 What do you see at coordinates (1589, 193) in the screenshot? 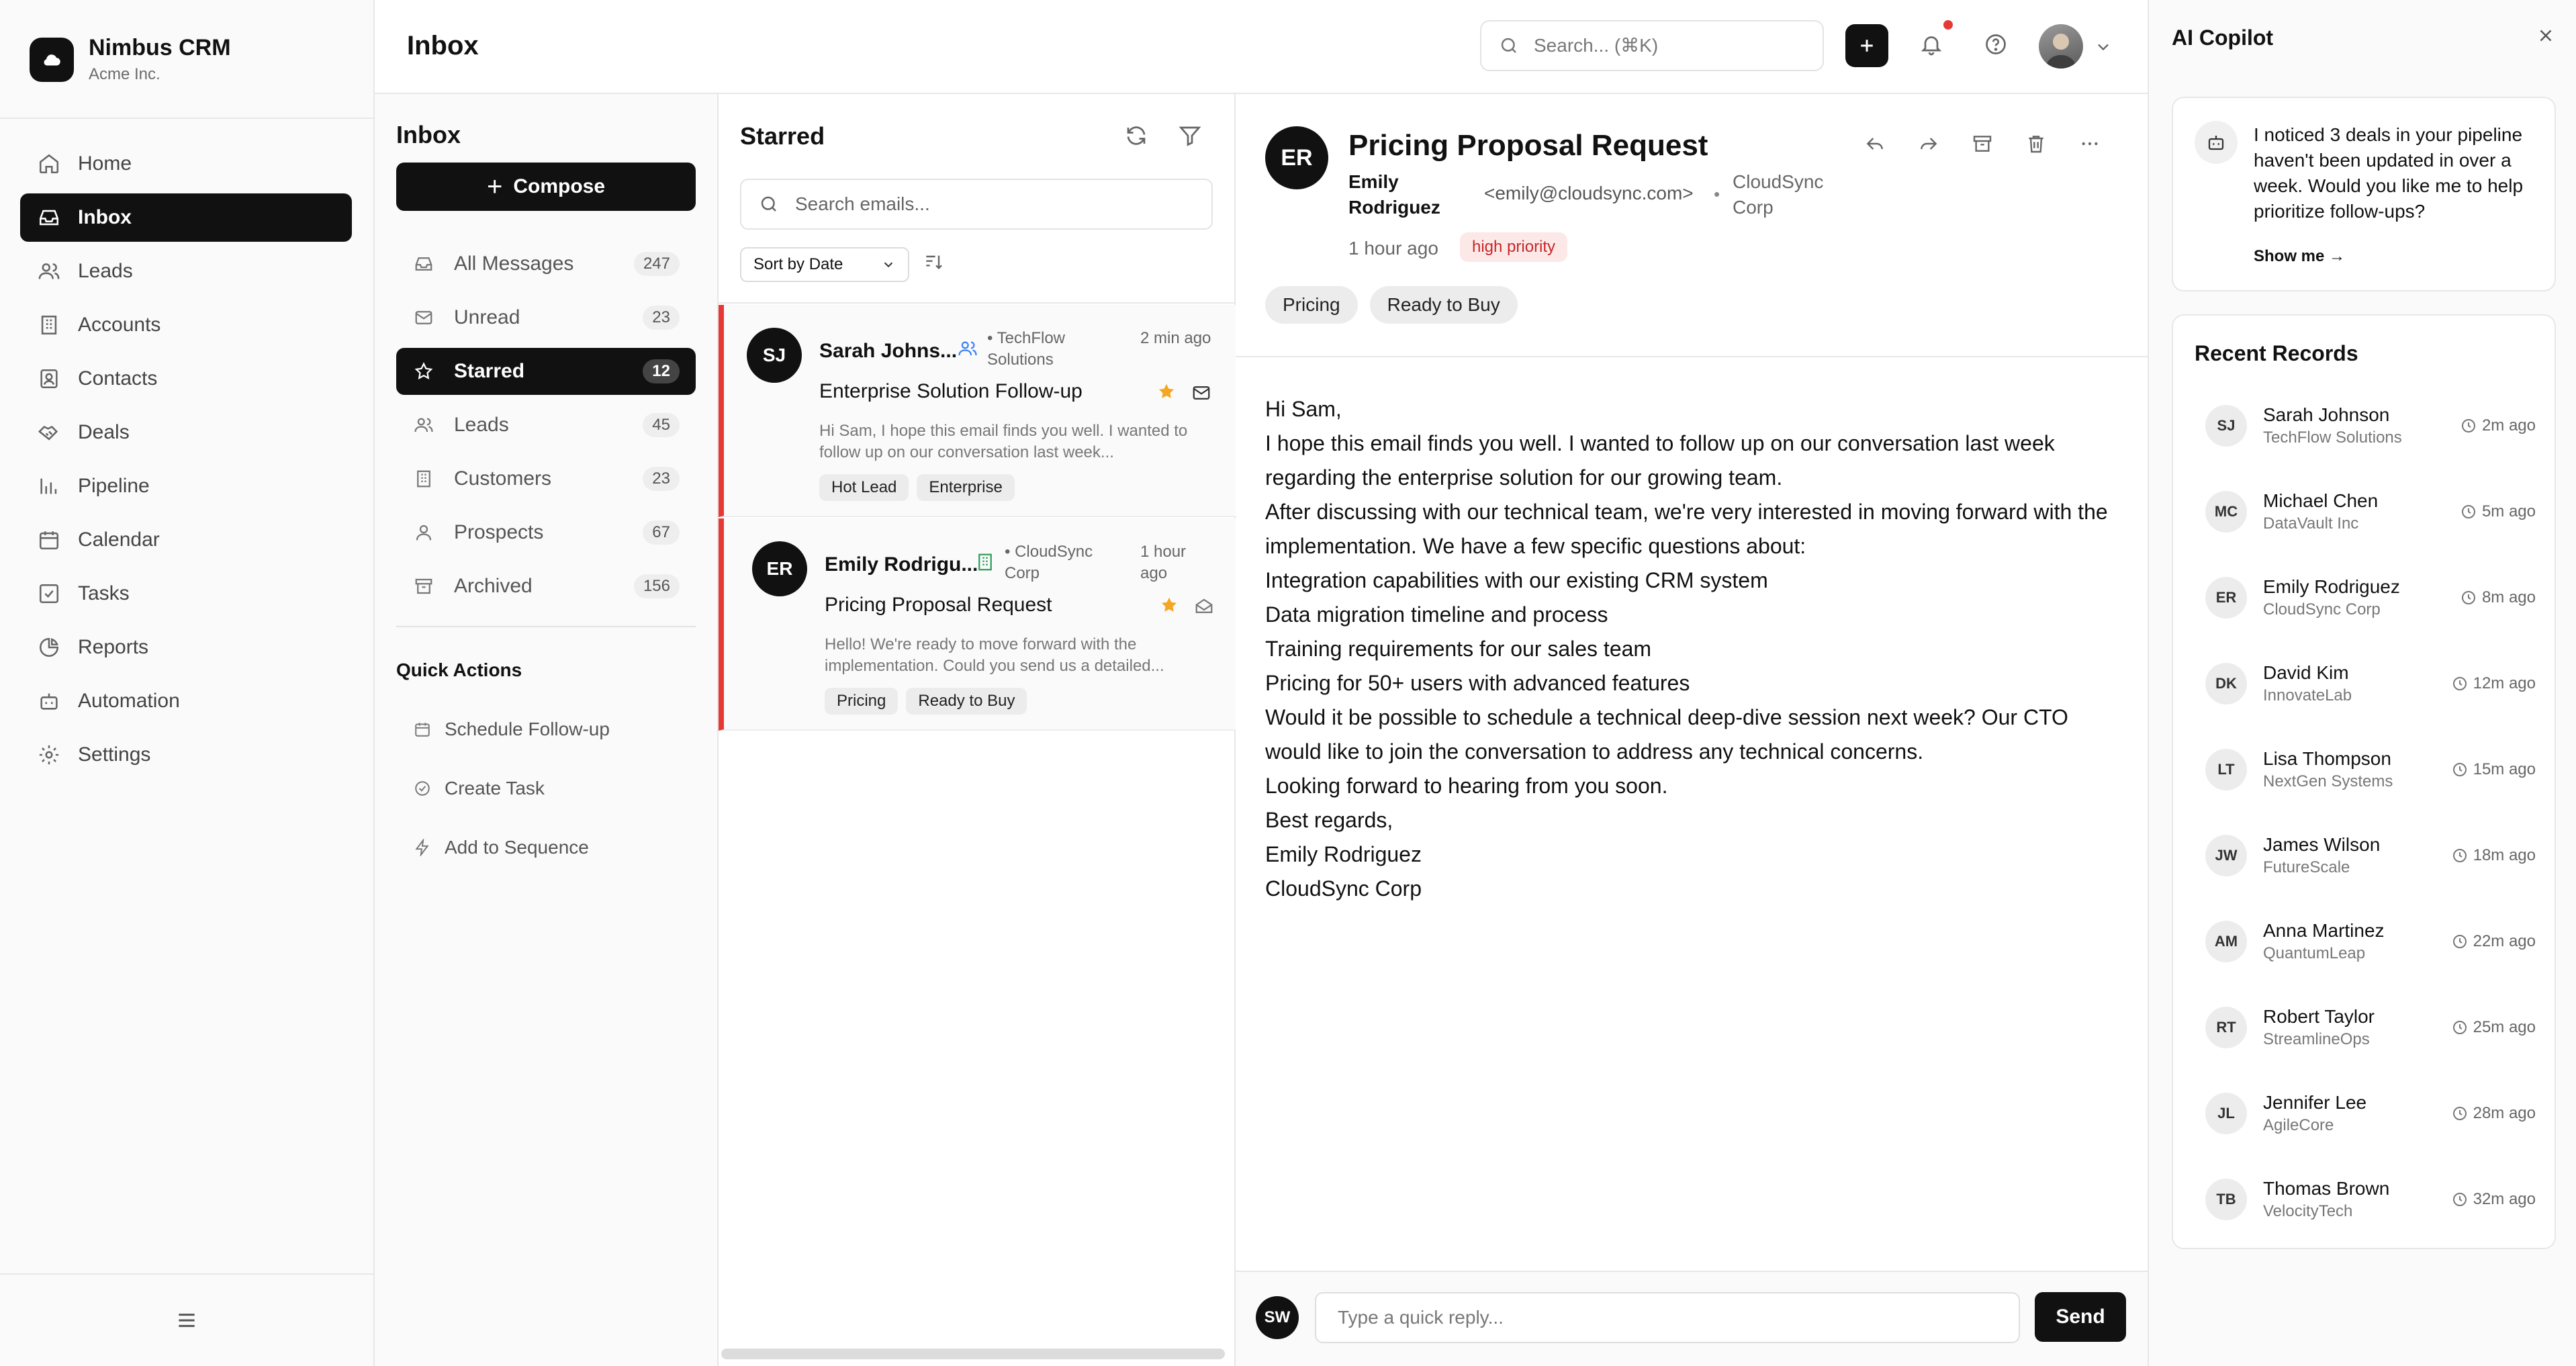
I see `sender-email: <emily@cloudsync.com>` at bounding box center [1589, 193].